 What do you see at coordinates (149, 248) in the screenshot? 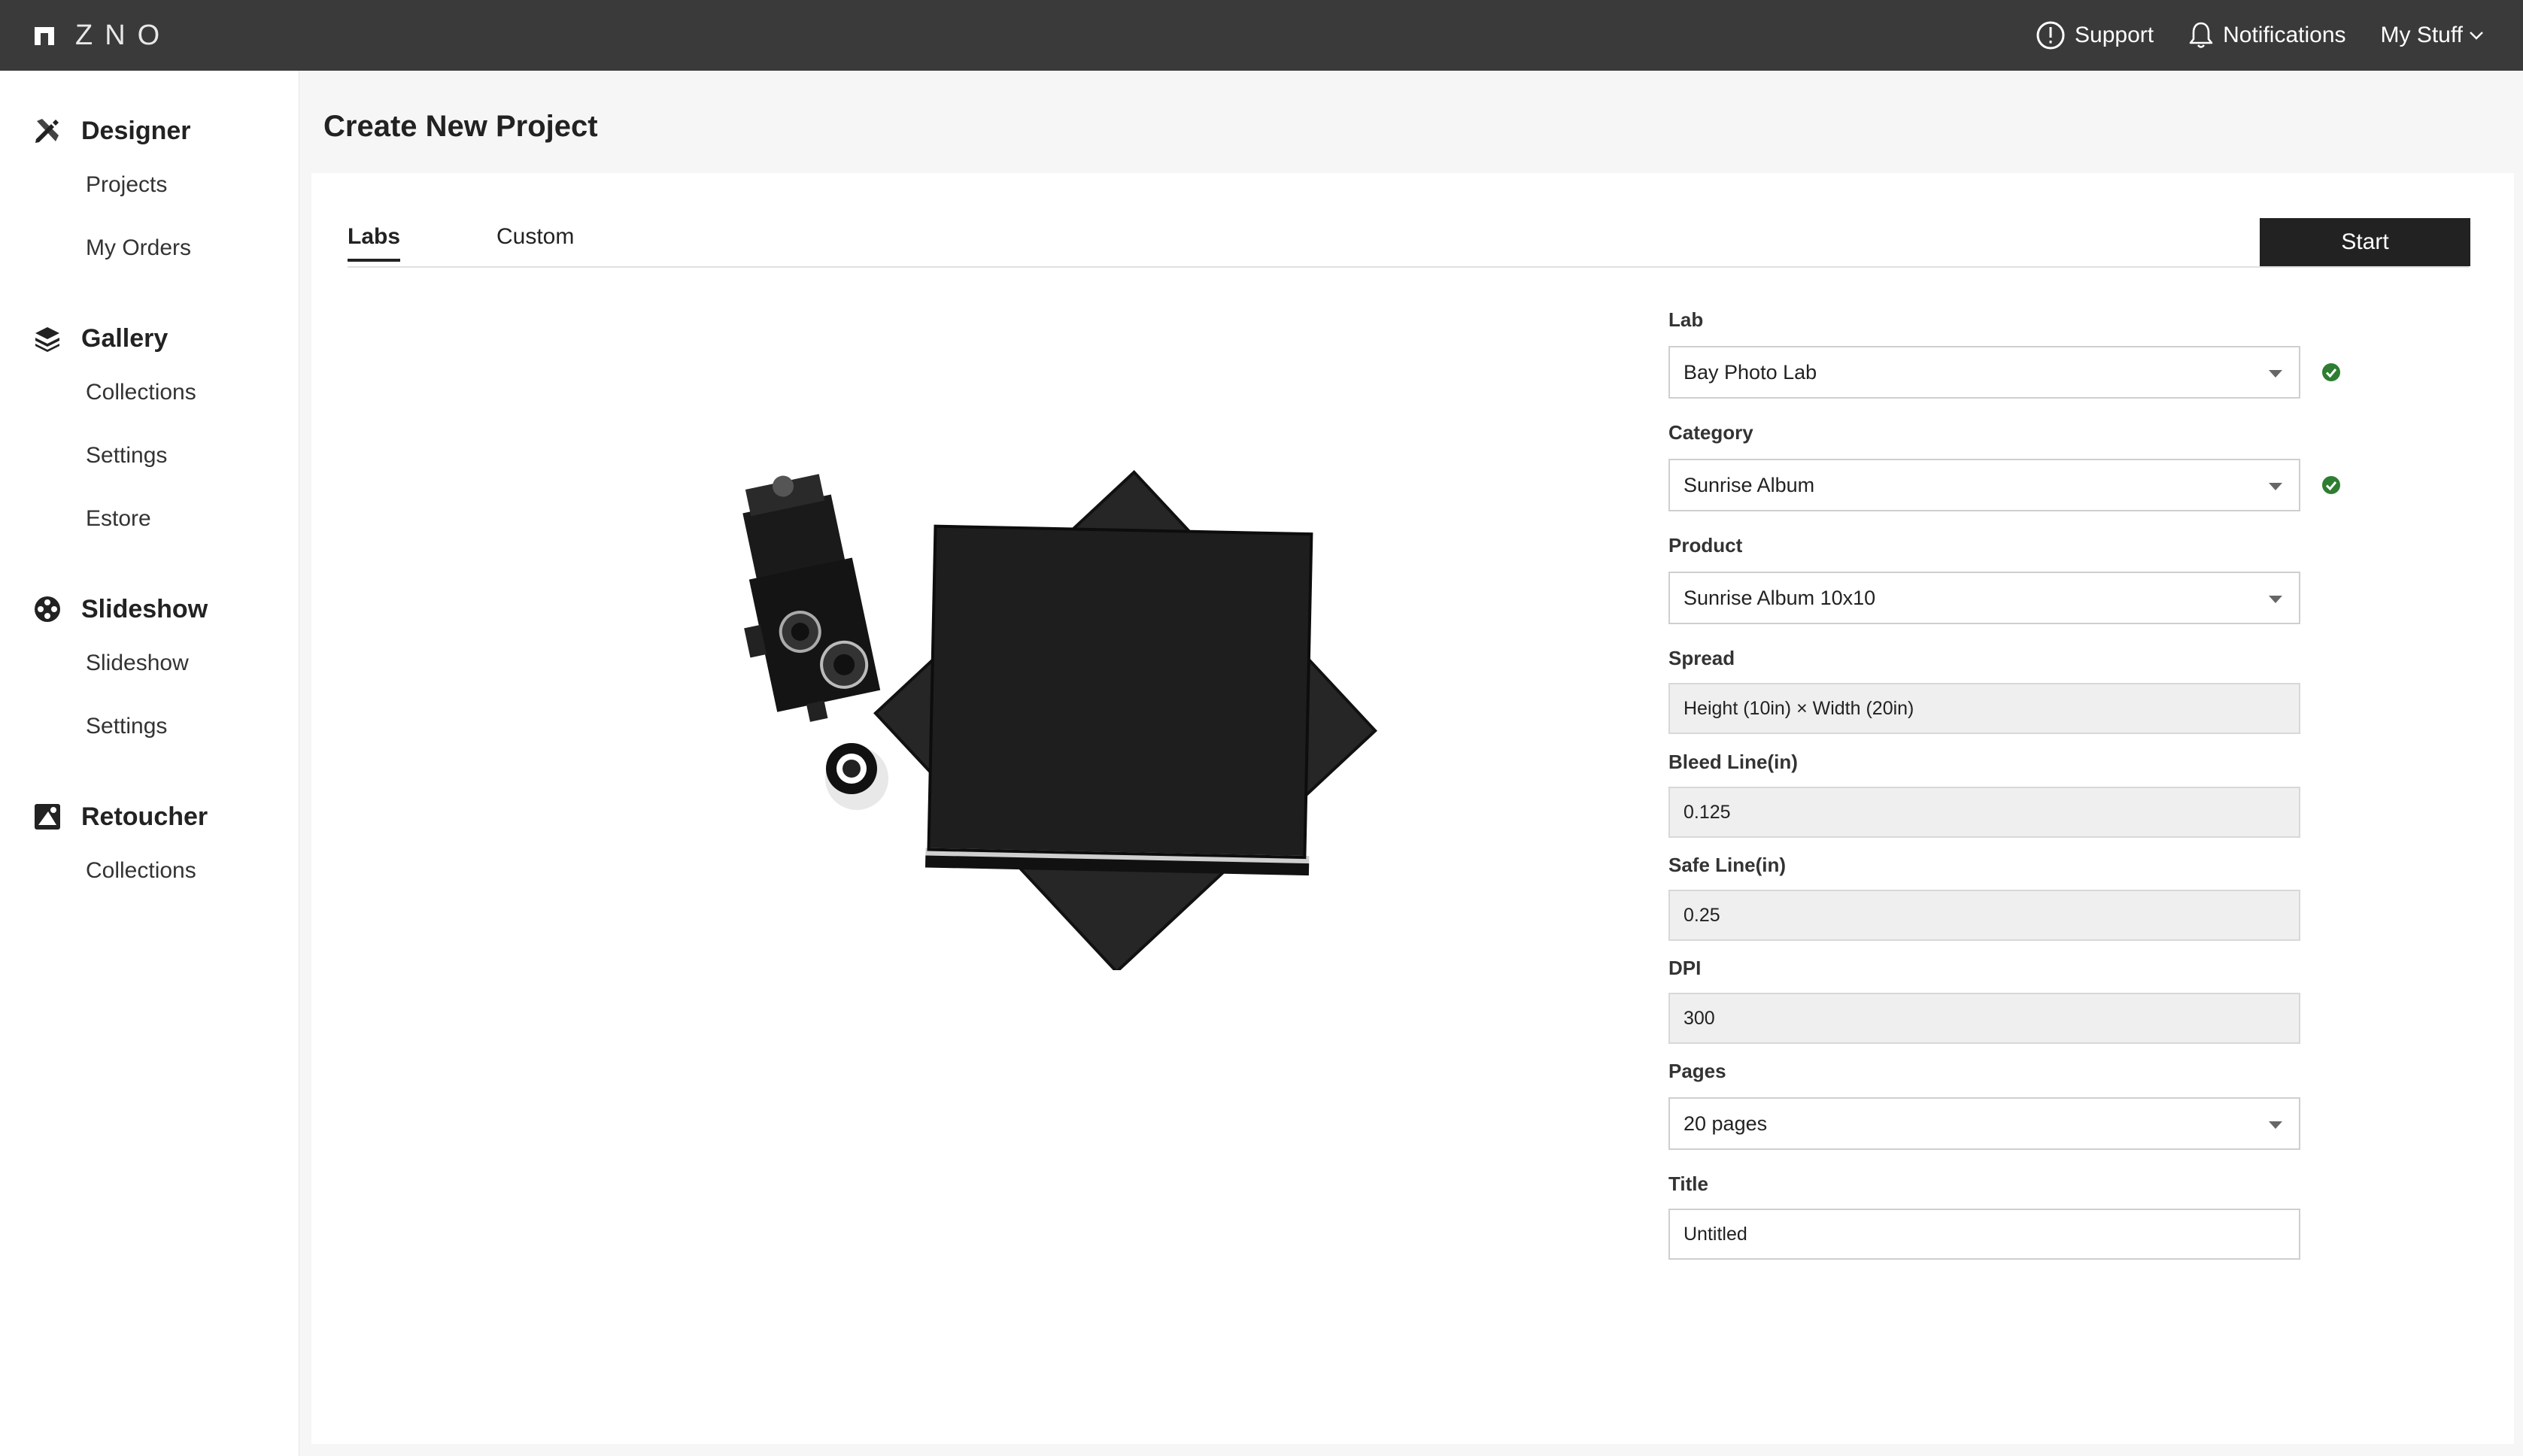
I see `sidebar-item-my-orders: My Orders` at bounding box center [149, 248].